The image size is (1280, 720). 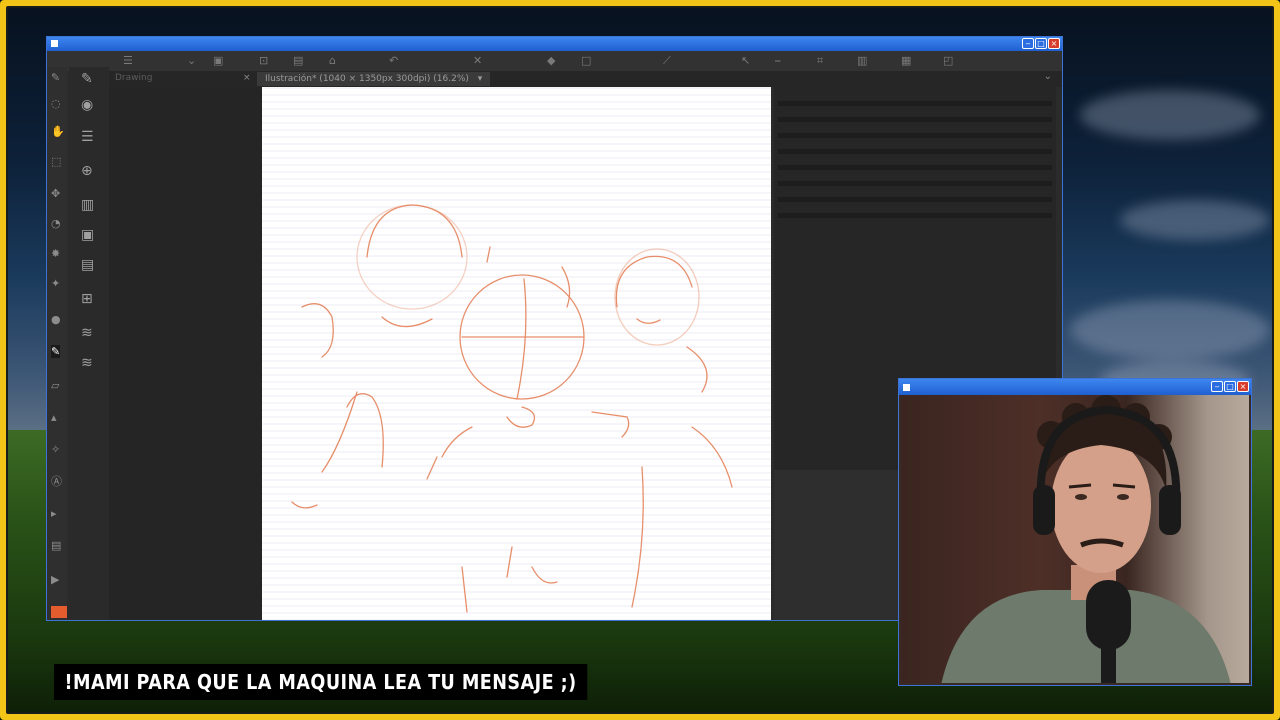 What do you see at coordinates (56, 351) in the screenshot?
I see `pencil-icon: ✎` at bounding box center [56, 351].